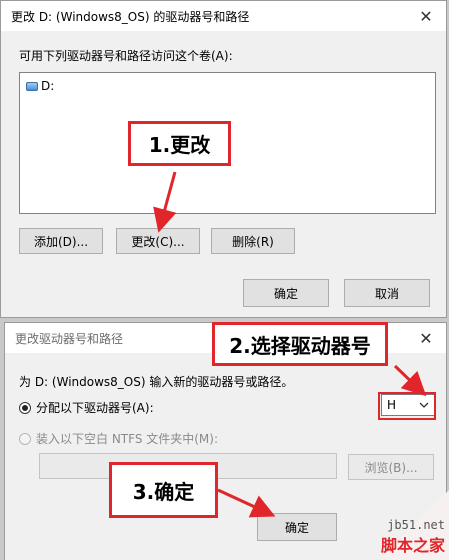  I want to click on step3-callout: 3.确定, so click(163, 490).